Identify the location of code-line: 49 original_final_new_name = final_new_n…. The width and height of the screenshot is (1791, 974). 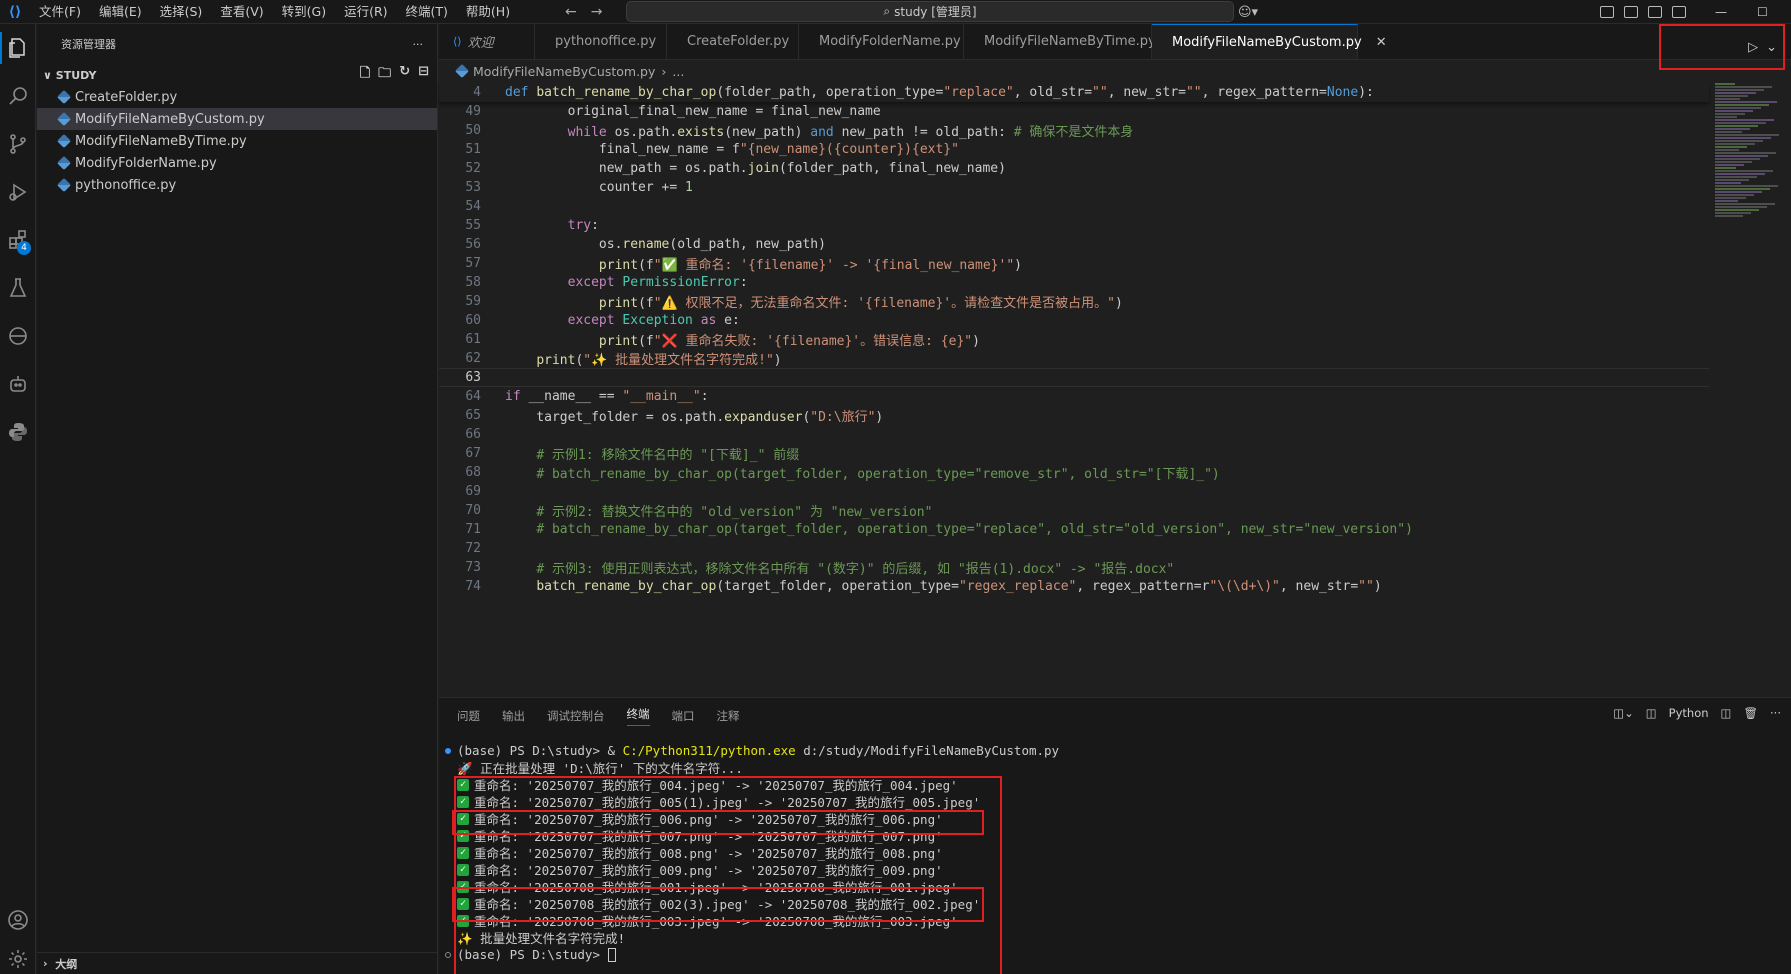
(1074, 111).